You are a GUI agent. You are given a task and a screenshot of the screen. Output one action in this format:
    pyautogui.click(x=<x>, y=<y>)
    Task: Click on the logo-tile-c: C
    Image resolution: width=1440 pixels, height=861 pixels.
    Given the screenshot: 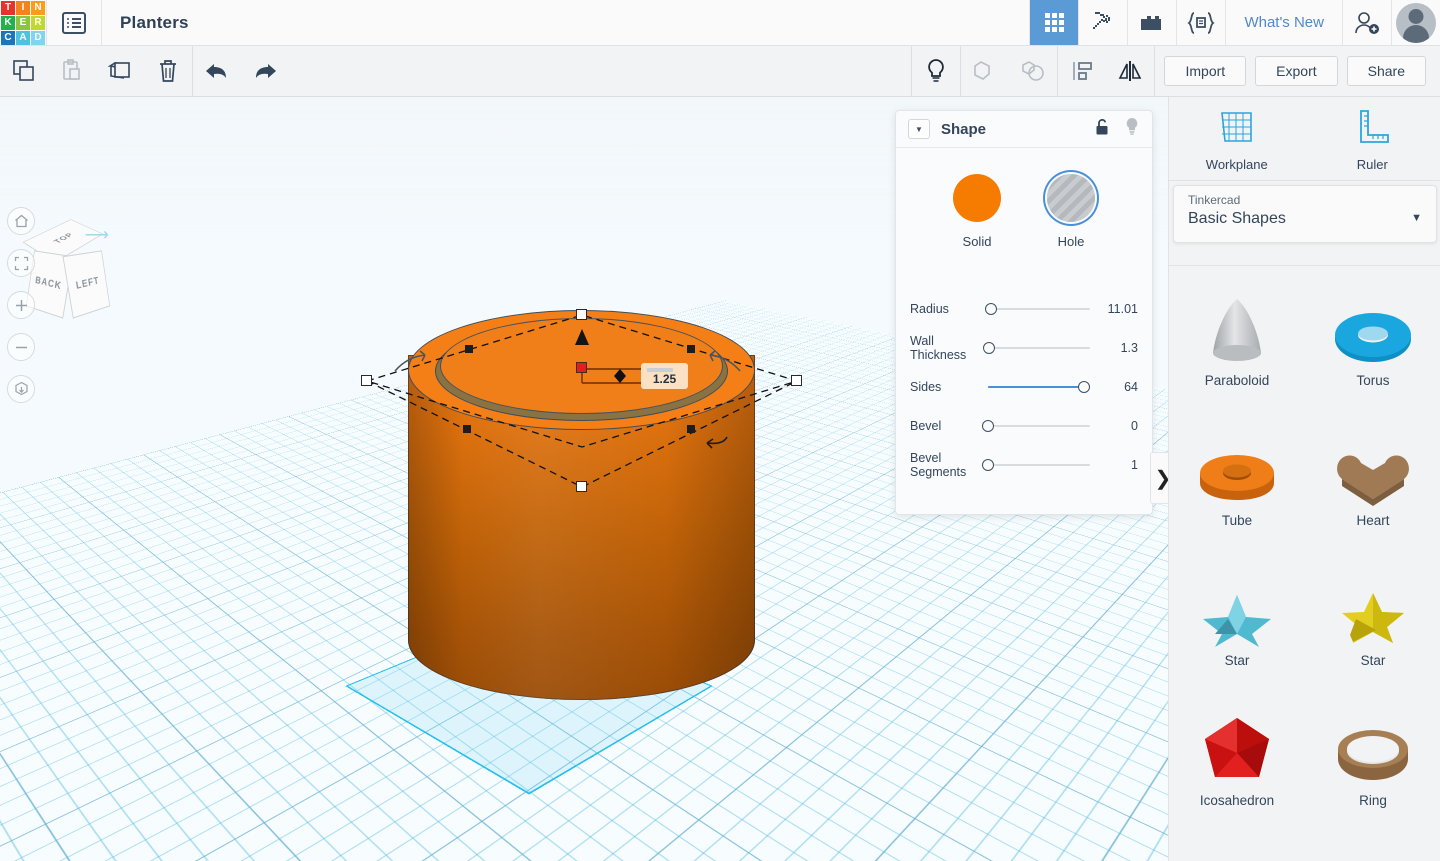 What is the action you would take?
    pyautogui.click(x=8, y=38)
    